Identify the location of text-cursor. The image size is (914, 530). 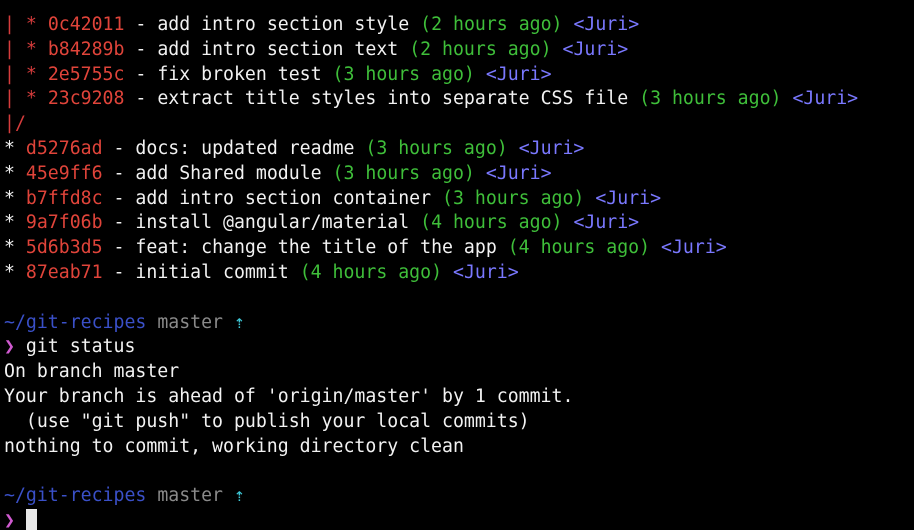
(31, 519).